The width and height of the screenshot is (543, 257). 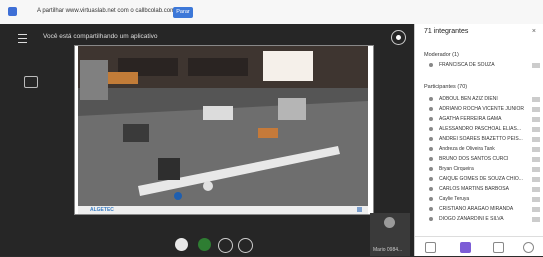 What do you see at coordinates (467, 65) in the screenshot?
I see `moderator-name: FRANCISCA DE SOUZA` at bounding box center [467, 65].